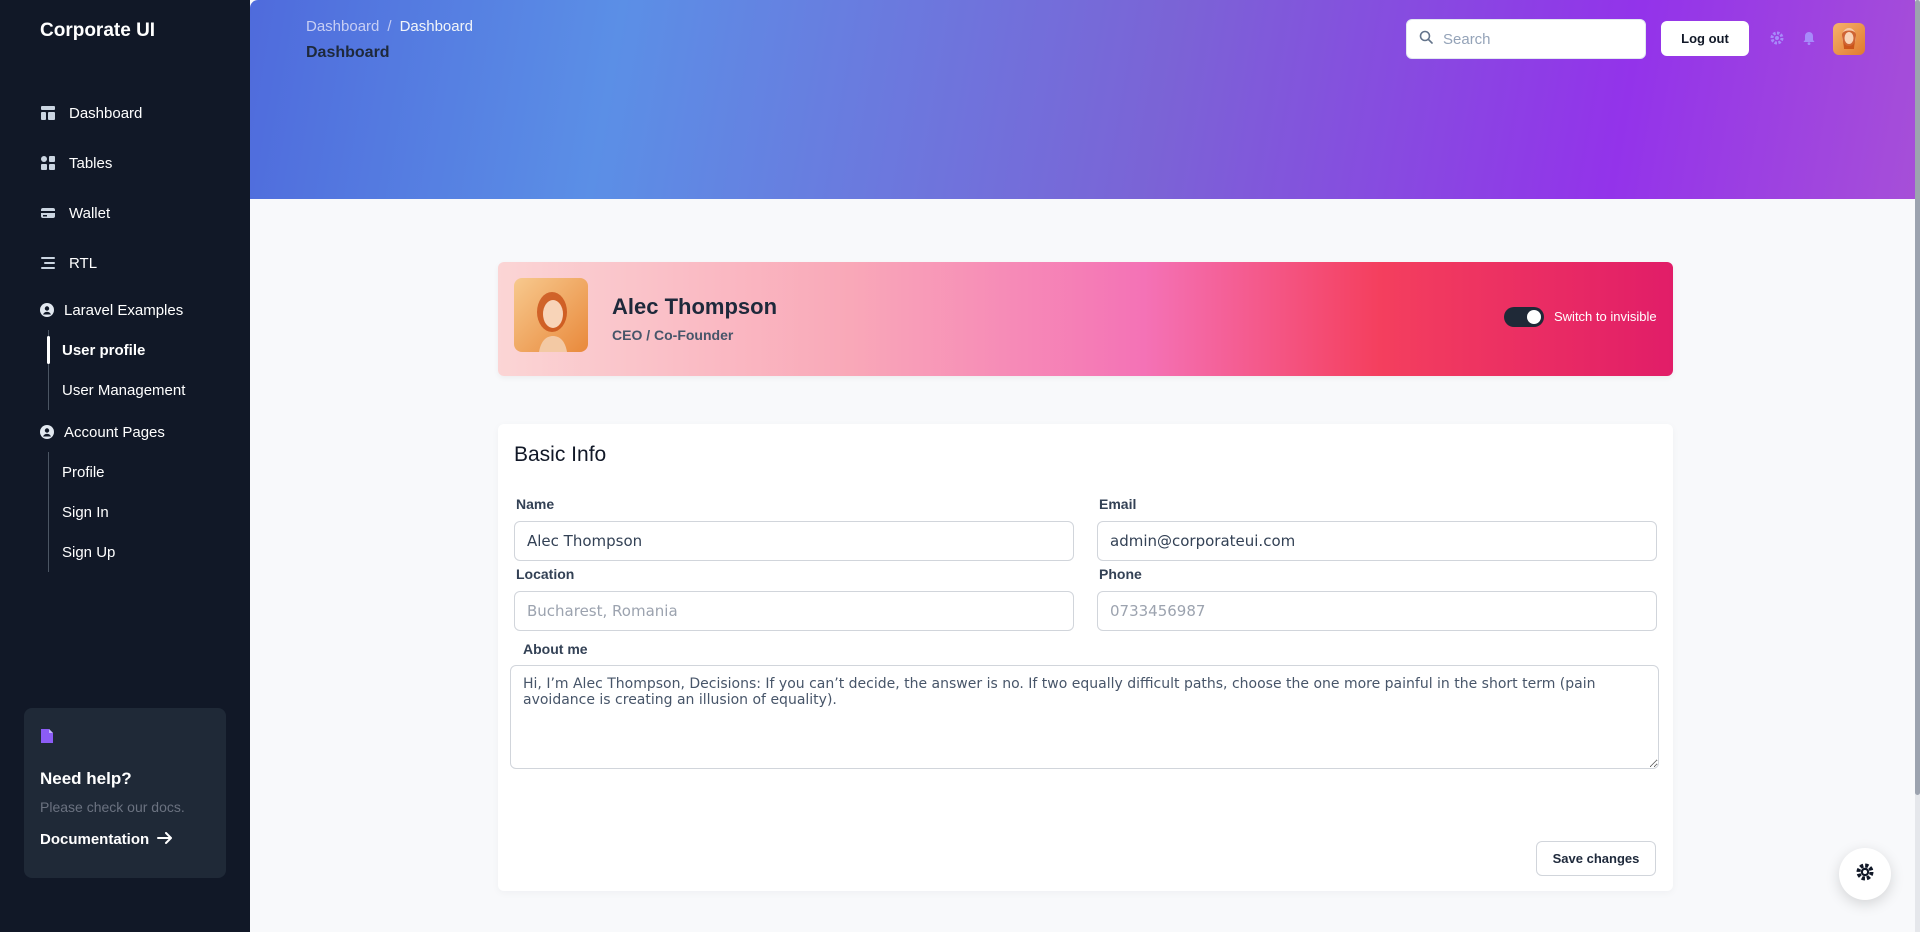  Describe the element at coordinates (48, 263) in the screenshot. I see `rtl-icon` at that location.